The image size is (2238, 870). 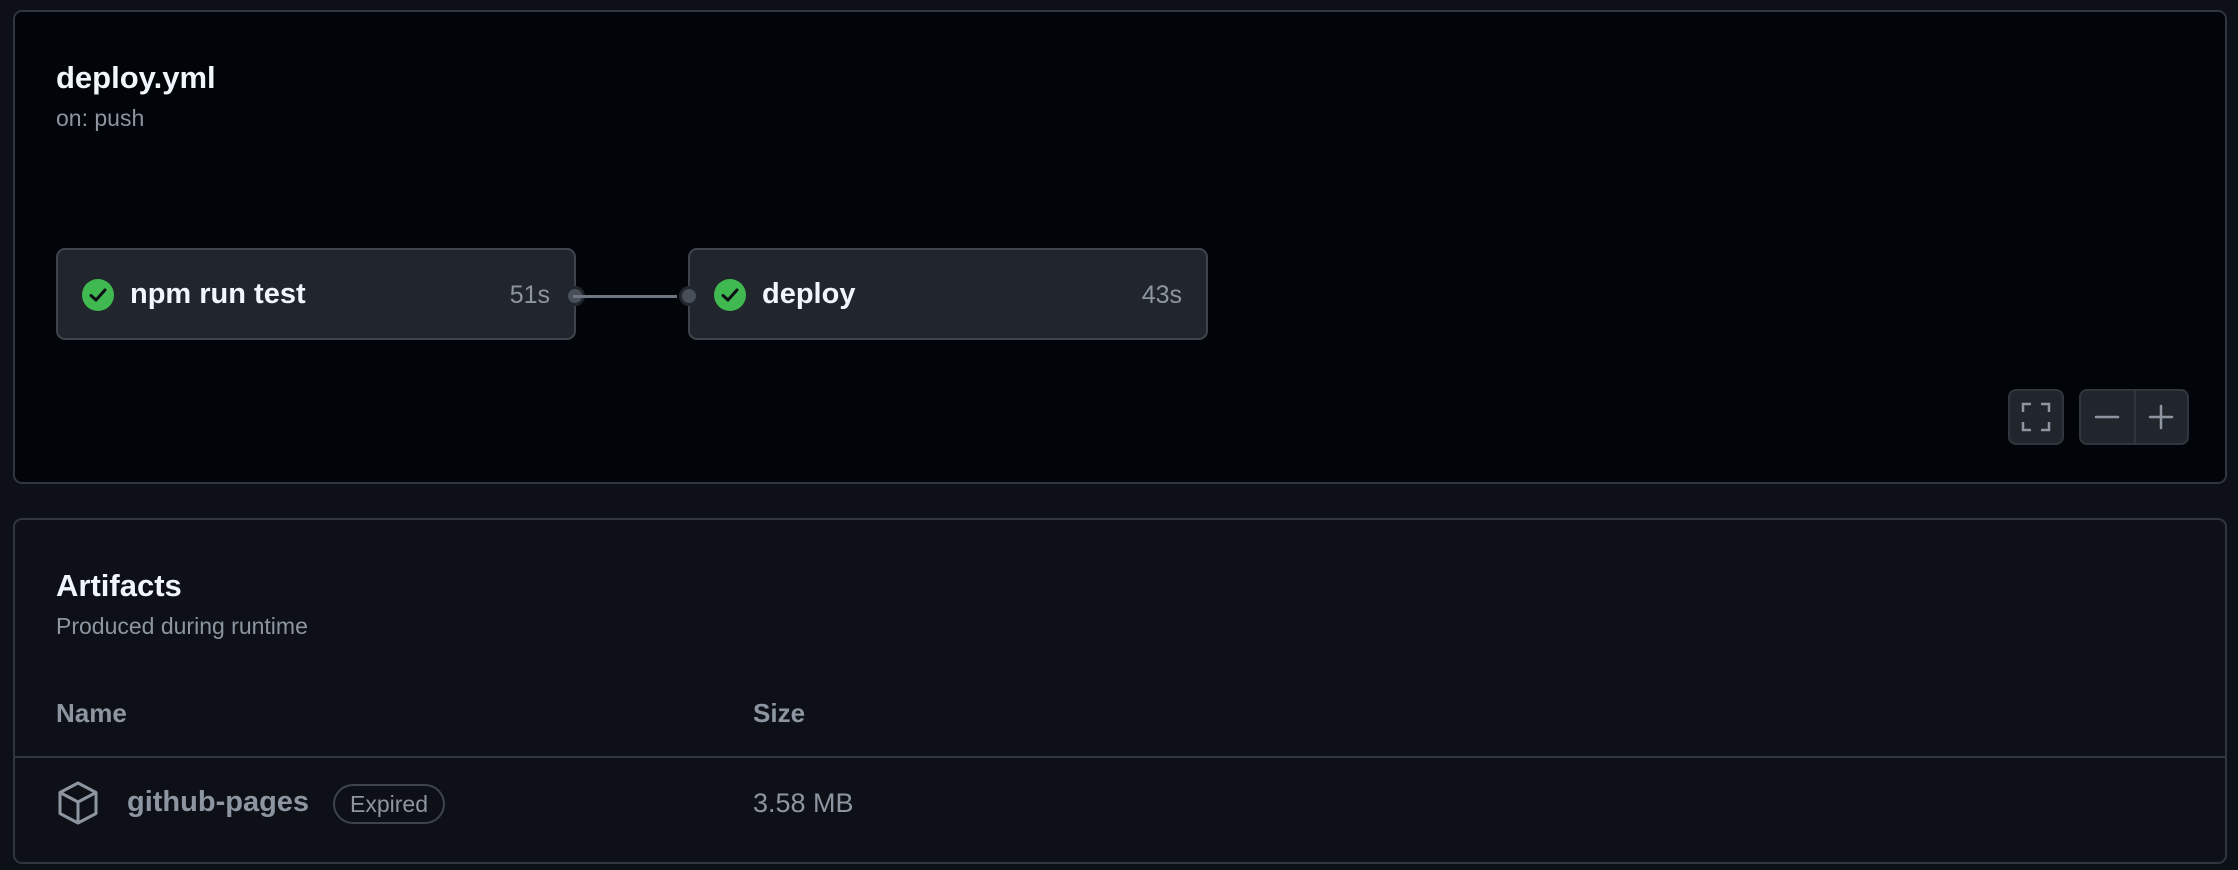 I want to click on artifacts-subtitle: Produced during runtime, so click(x=182, y=626).